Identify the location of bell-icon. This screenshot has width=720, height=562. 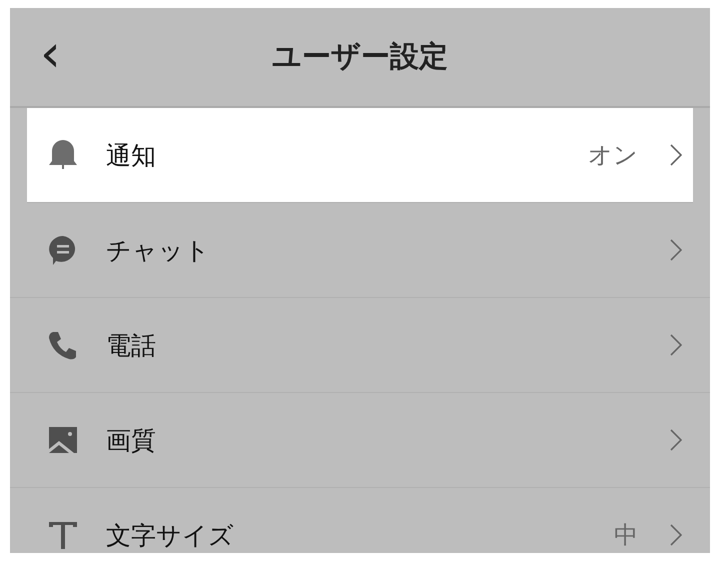
(63, 155).